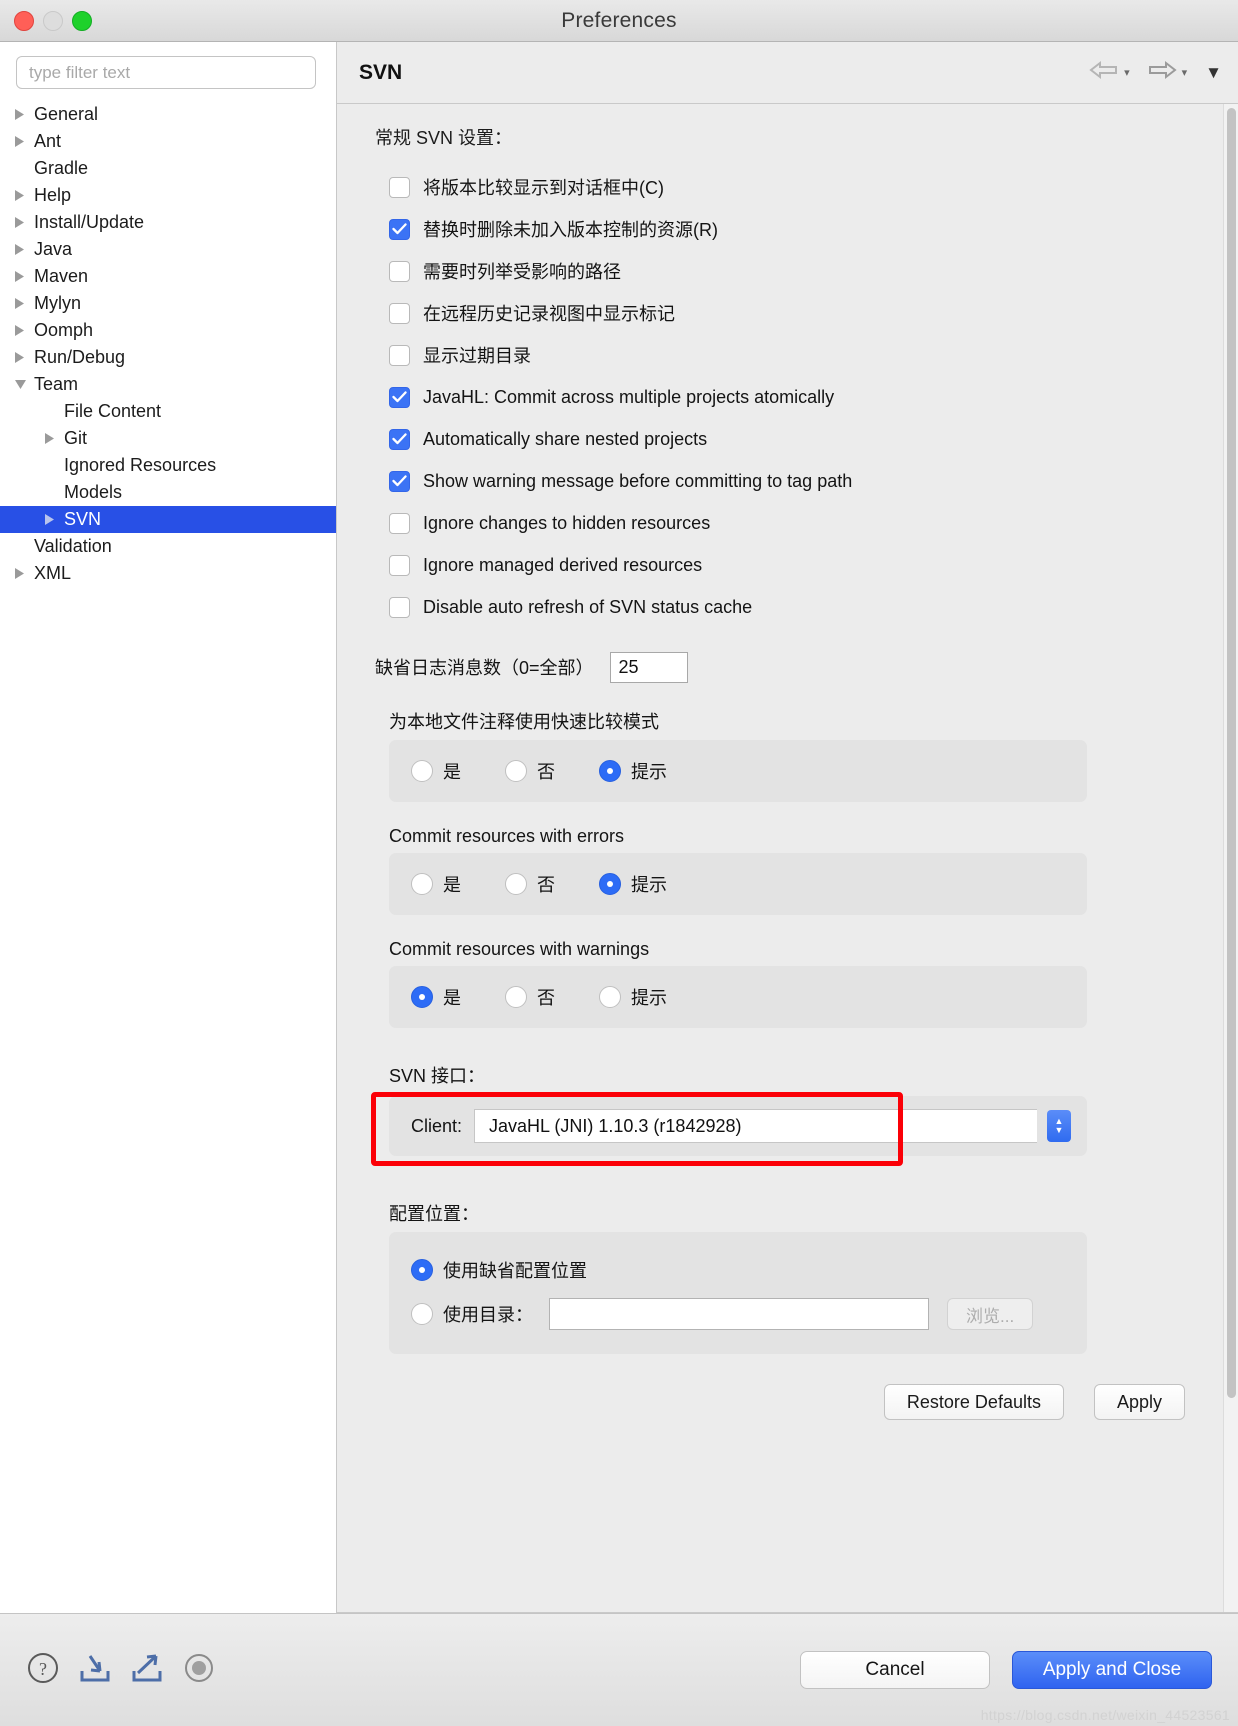 This screenshot has width=1238, height=1726. What do you see at coordinates (1139, 1402) in the screenshot?
I see `apply-button: Apply` at bounding box center [1139, 1402].